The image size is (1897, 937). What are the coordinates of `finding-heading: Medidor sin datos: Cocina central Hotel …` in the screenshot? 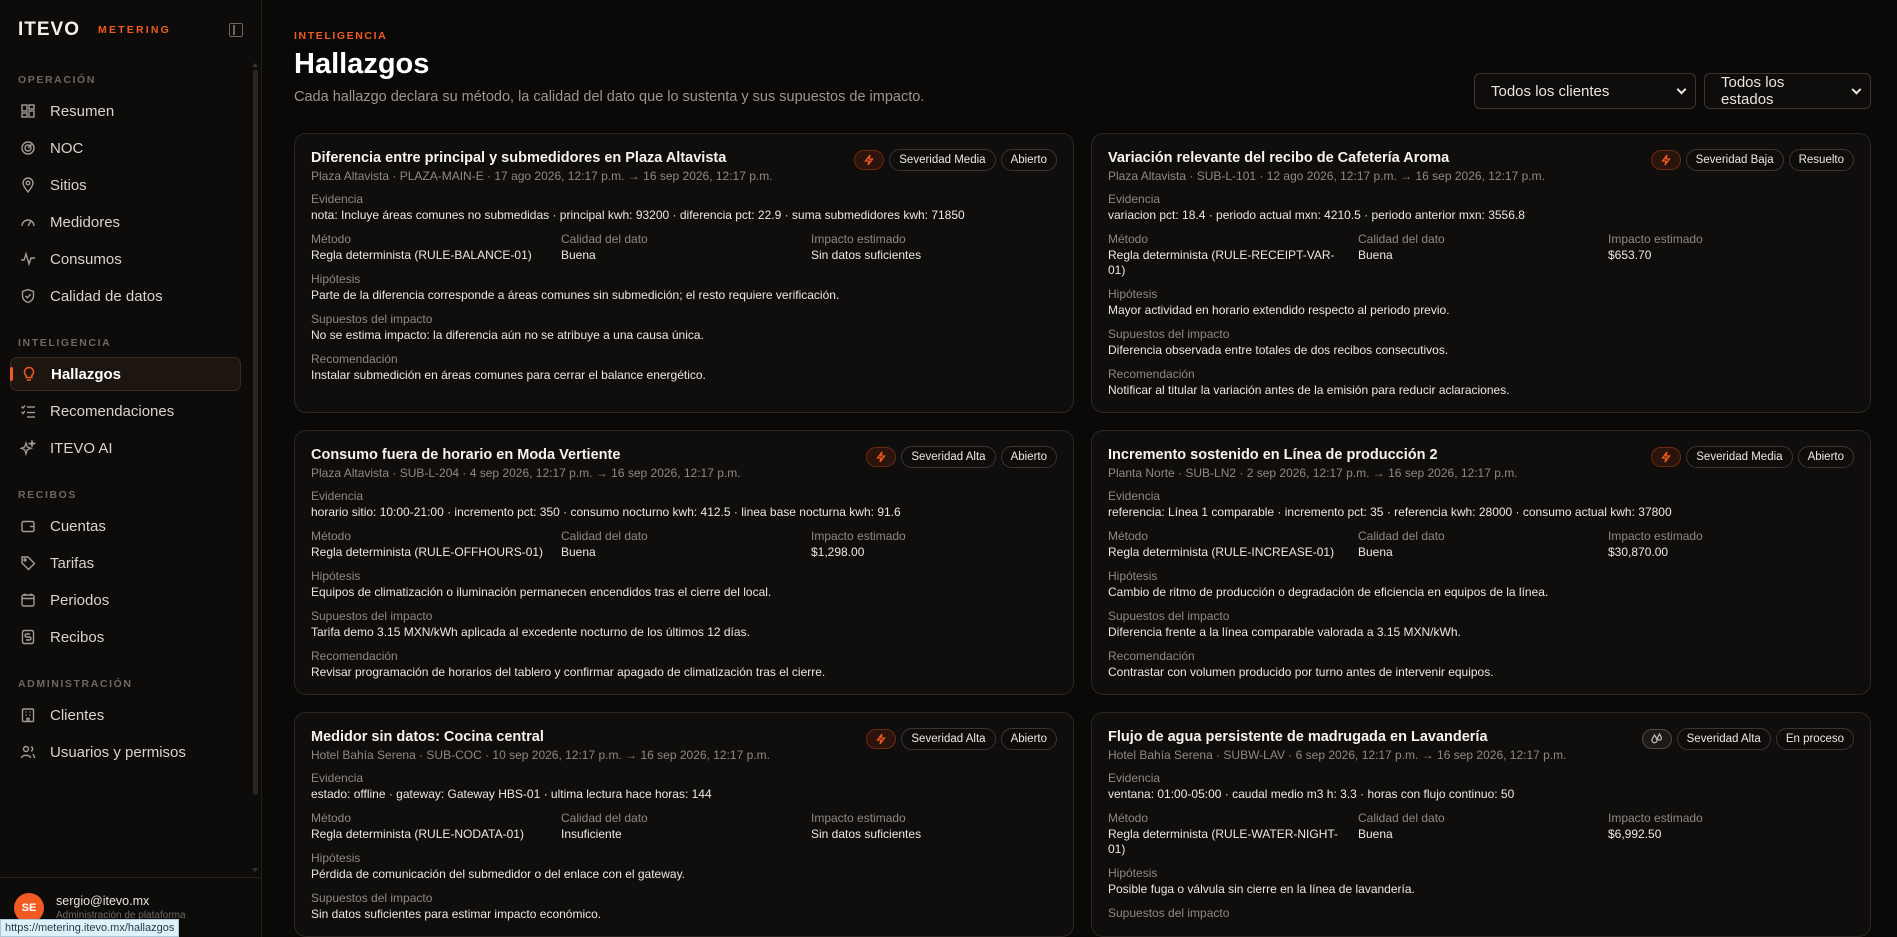 It's located at (540, 745).